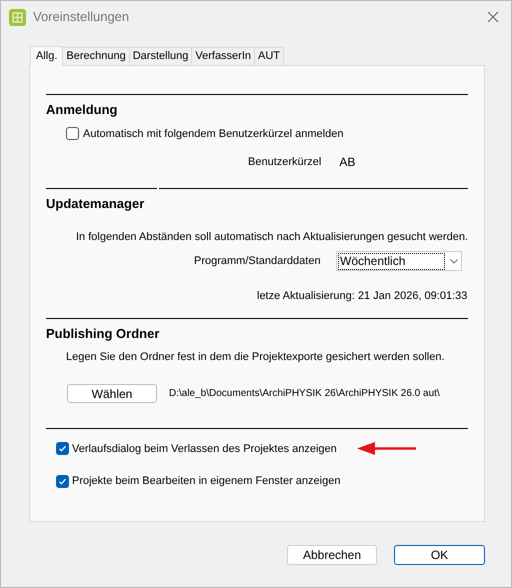  I want to click on section-heading: Anmeldung, so click(82, 110).